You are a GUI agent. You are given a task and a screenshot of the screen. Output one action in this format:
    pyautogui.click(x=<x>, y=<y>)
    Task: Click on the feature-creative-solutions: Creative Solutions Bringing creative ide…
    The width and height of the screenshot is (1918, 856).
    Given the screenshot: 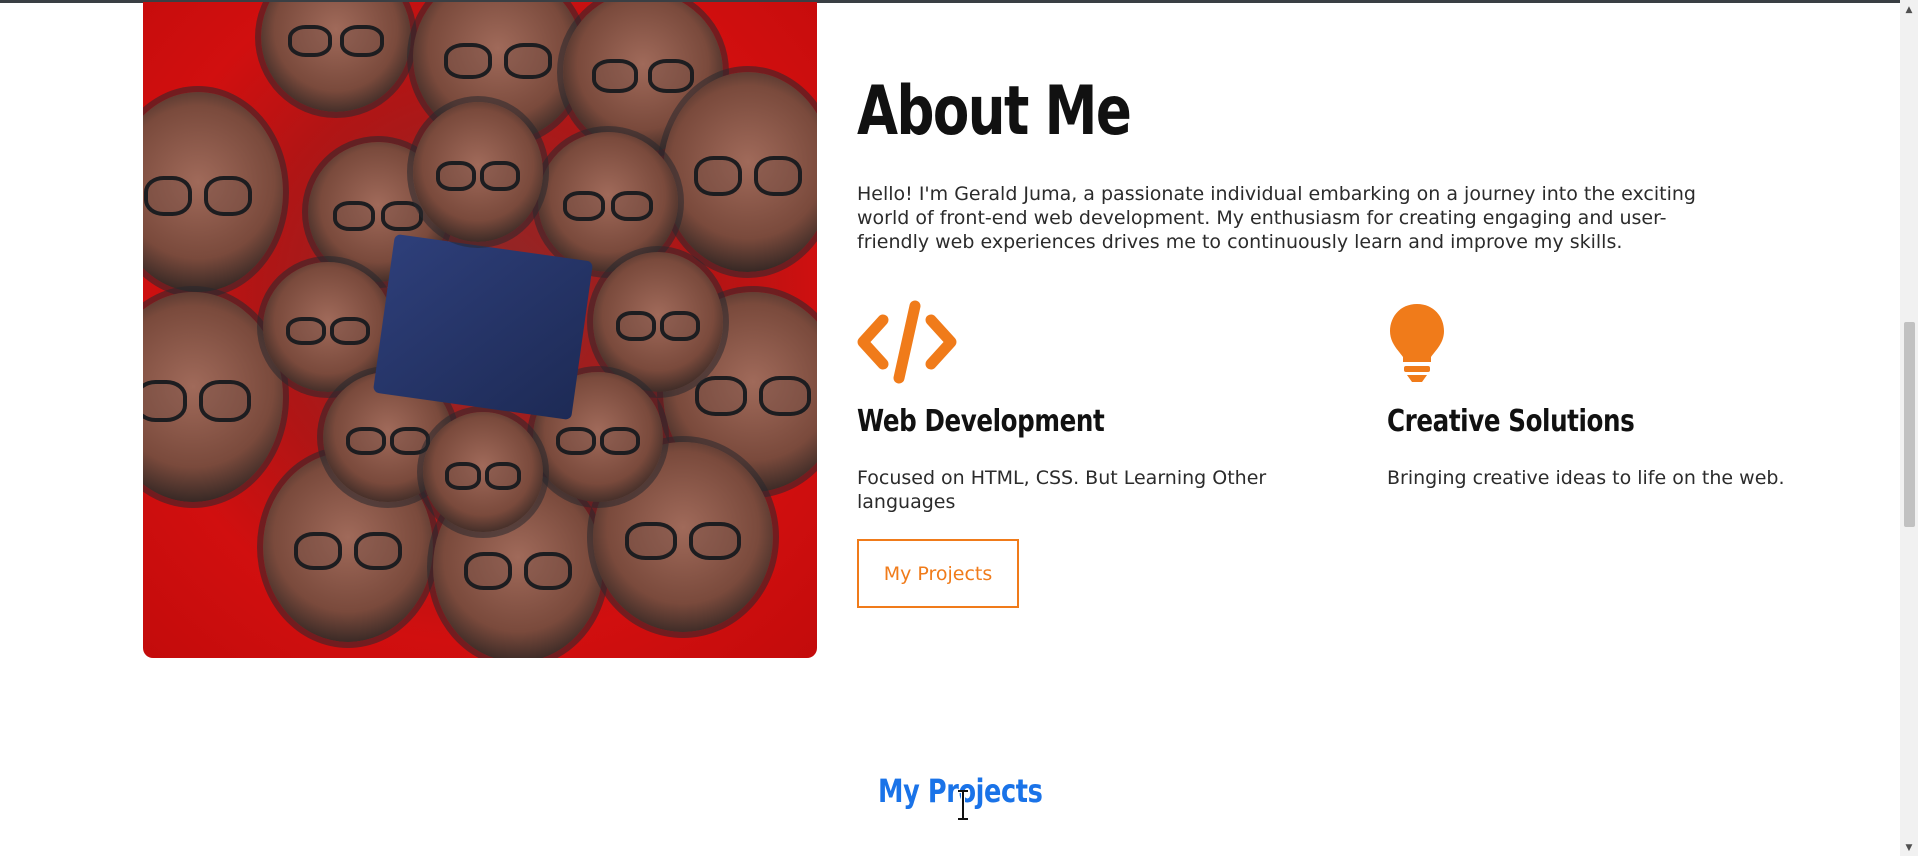 What is the action you would take?
    pyautogui.click(x=1627, y=394)
    